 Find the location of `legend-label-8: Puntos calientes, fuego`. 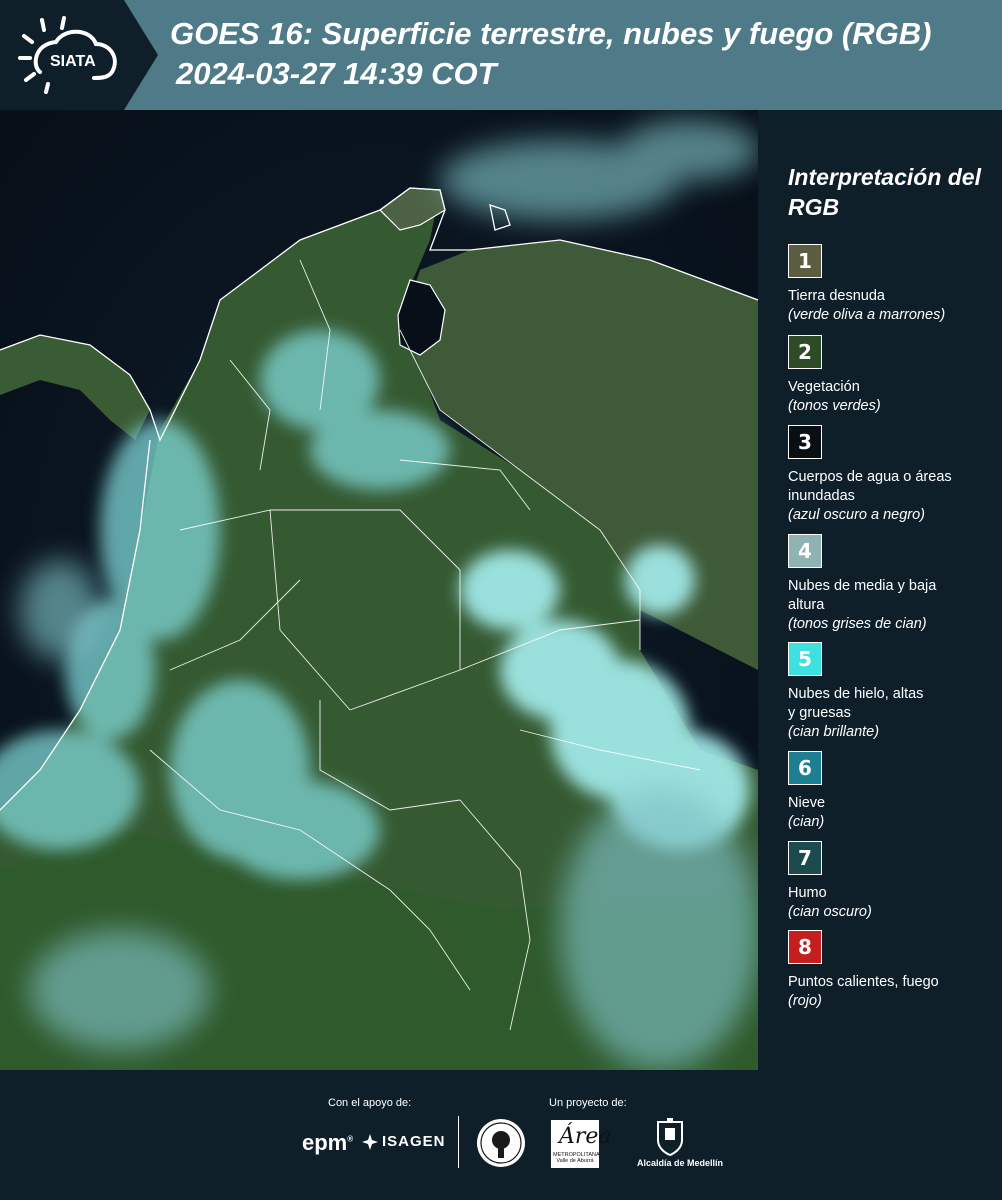

legend-label-8: Puntos calientes, fuego is located at coordinates (863, 982).